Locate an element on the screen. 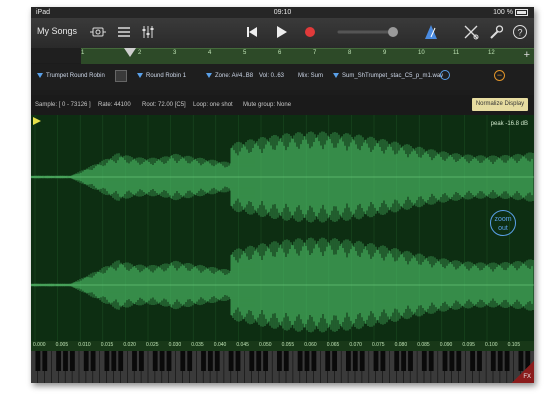 The image size is (560, 400). volume-slider is located at coordinates (372, 32).